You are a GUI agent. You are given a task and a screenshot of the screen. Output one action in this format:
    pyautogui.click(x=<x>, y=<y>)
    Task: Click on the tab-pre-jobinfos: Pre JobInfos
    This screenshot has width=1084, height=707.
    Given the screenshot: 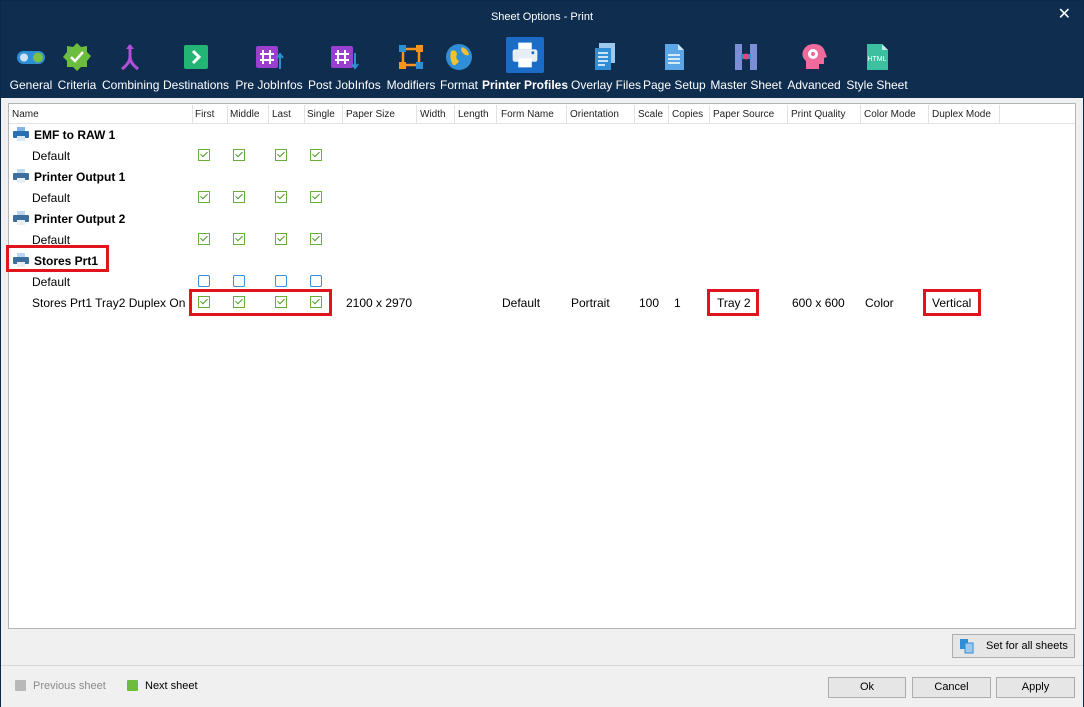 What is the action you would take?
    pyautogui.click(x=269, y=66)
    